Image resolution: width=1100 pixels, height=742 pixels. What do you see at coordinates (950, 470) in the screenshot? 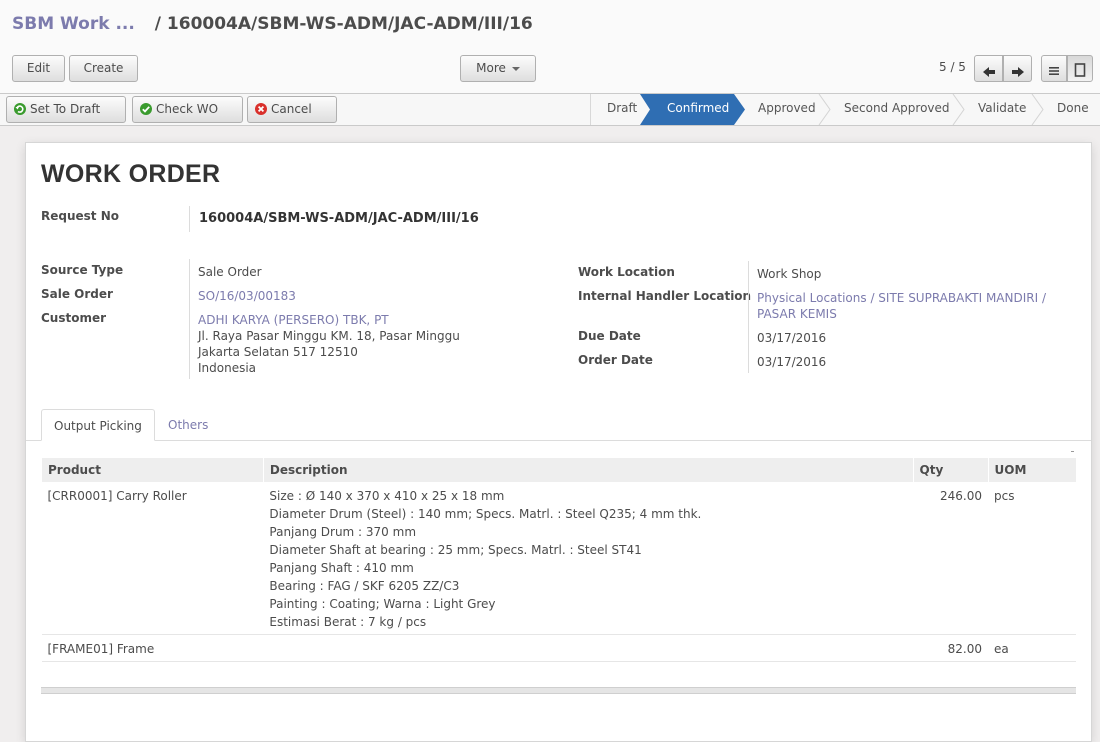
I see `column-header-qty: Qty` at bounding box center [950, 470].